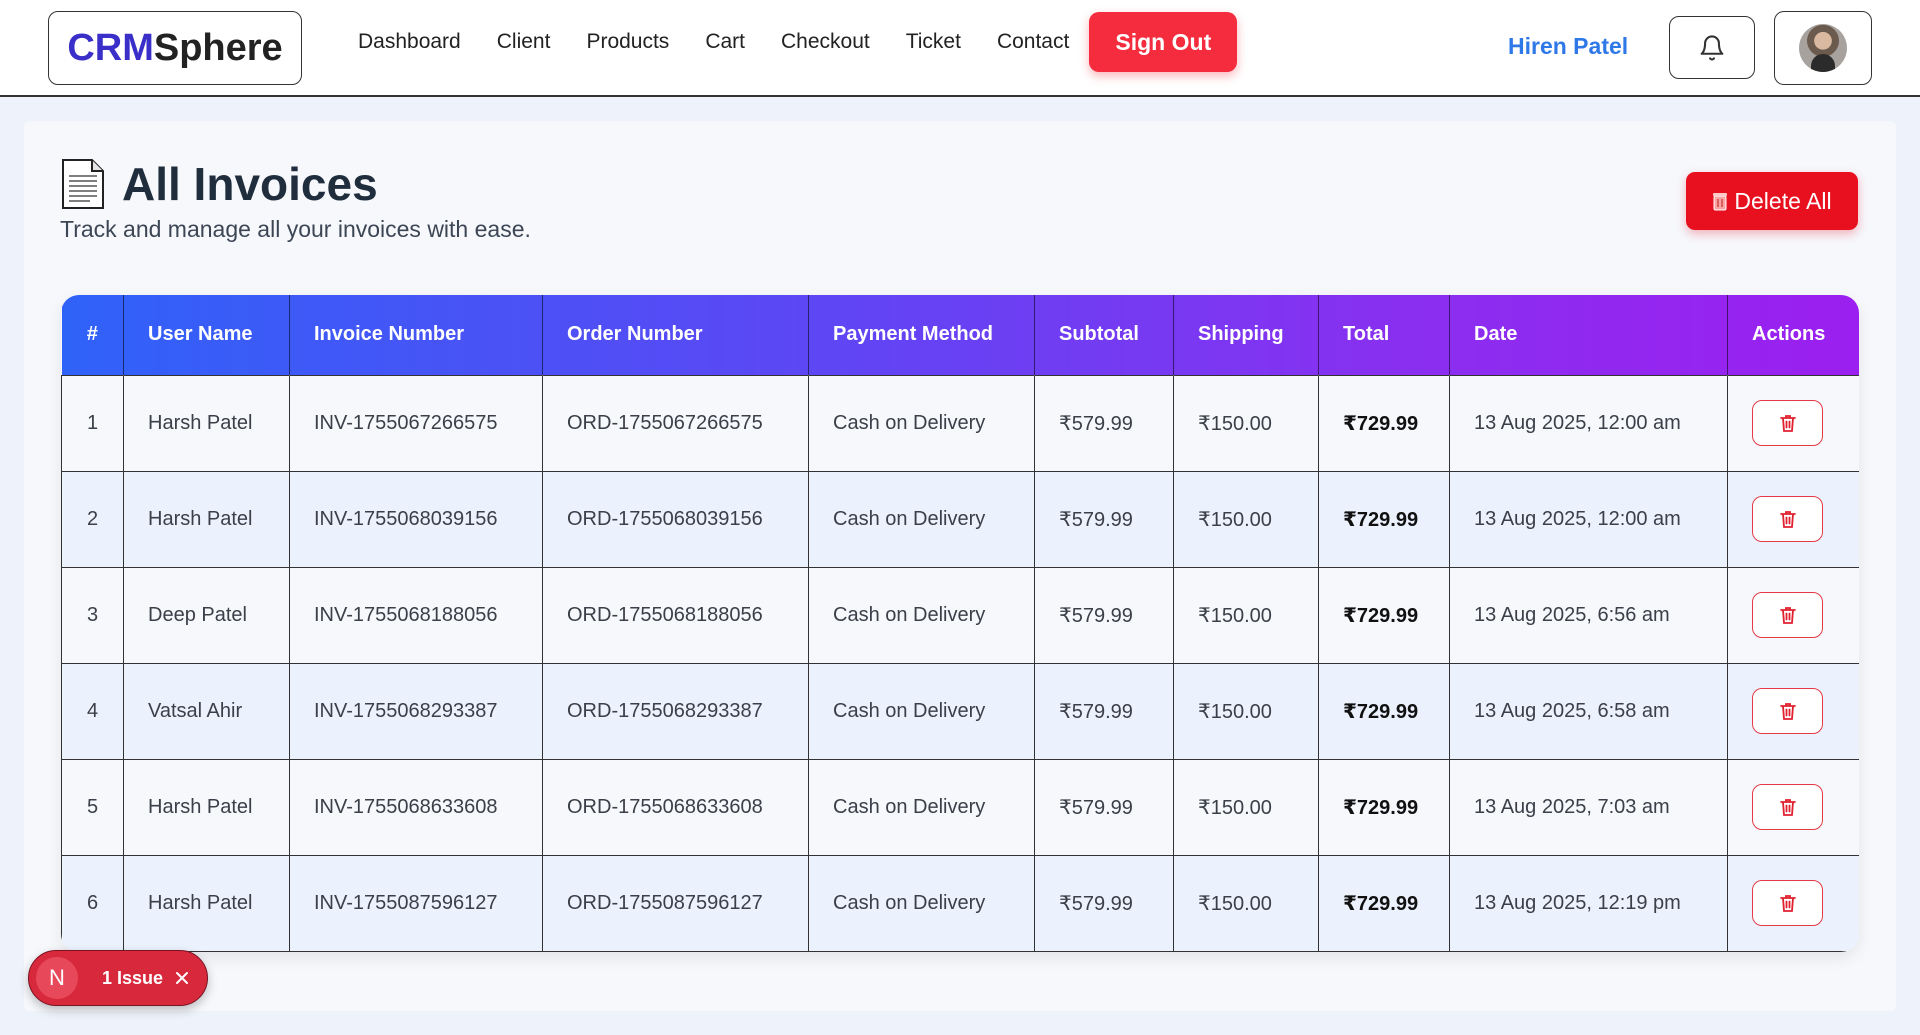 The image size is (1920, 1035). What do you see at coordinates (725, 42) in the screenshot?
I see `nav-link-cart: Cart` at bounding box center [725, 42].